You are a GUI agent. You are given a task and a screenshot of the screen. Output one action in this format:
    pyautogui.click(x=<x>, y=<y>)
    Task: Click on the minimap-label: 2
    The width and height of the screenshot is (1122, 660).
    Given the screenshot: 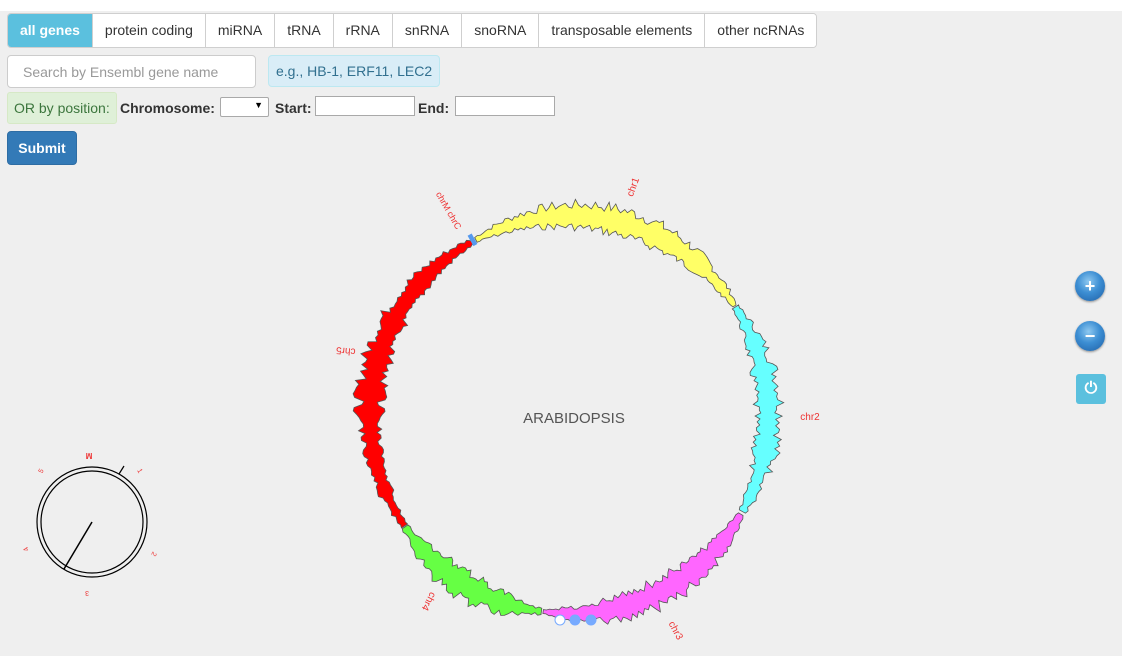 What is the action you would take?
    pyautogui.click(x=153, y=553)
    